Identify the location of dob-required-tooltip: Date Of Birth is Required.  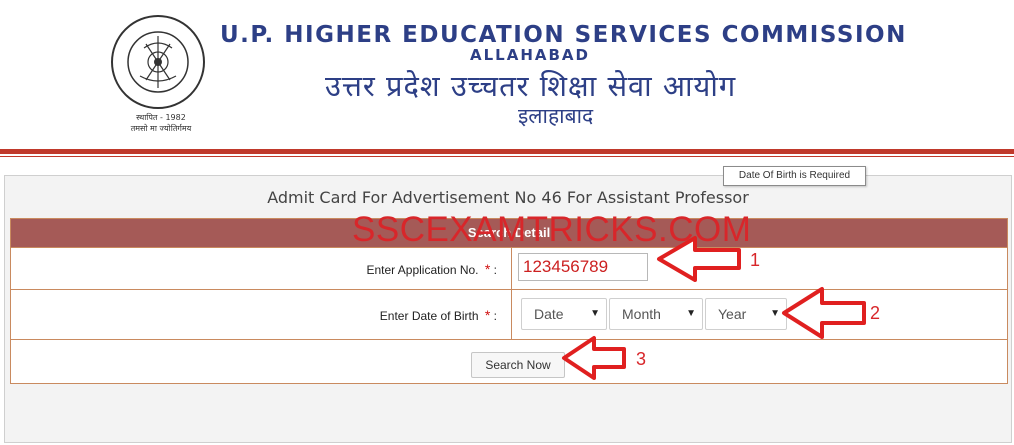
(794, 176).